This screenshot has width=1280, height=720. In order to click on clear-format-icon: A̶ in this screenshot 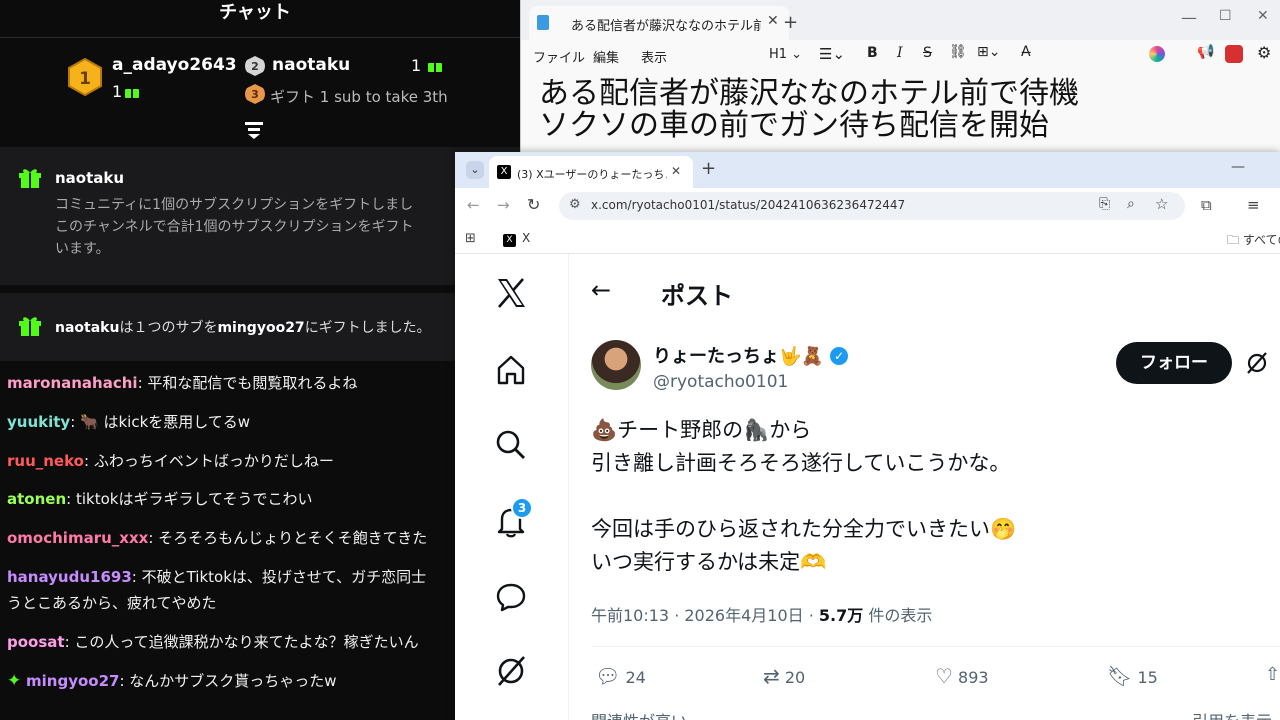, I will do `click(1026, 52)`.